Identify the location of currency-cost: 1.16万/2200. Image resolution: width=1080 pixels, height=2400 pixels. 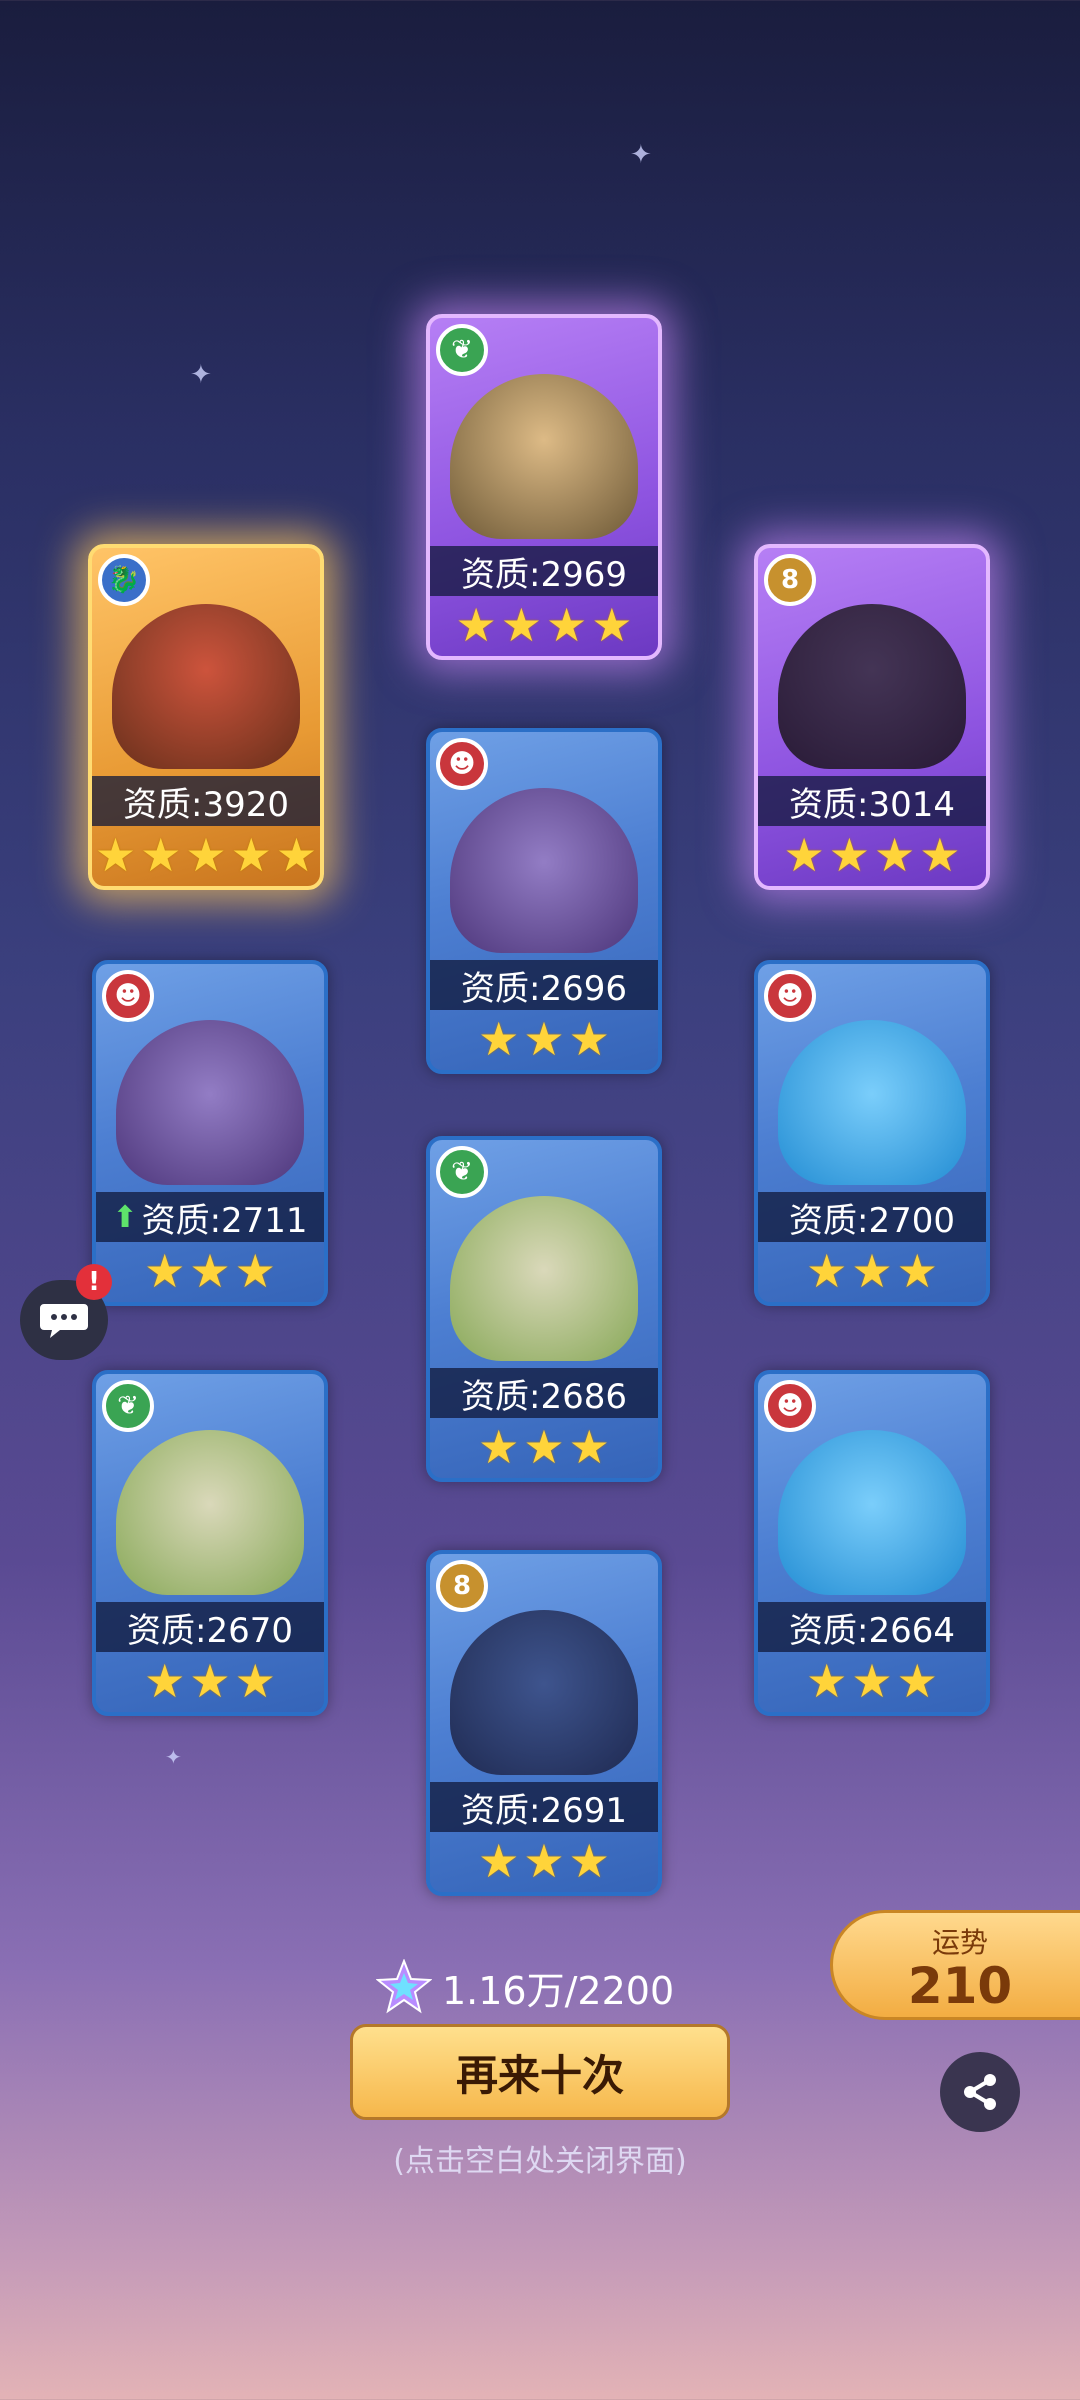
(525, 1987).